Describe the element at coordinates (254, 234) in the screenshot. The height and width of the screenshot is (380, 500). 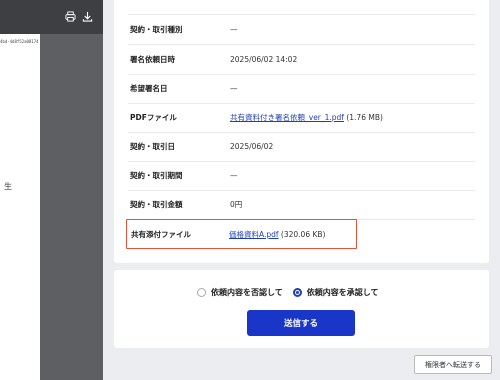
I see `file-link: 価格資料A.pdf` at that location.